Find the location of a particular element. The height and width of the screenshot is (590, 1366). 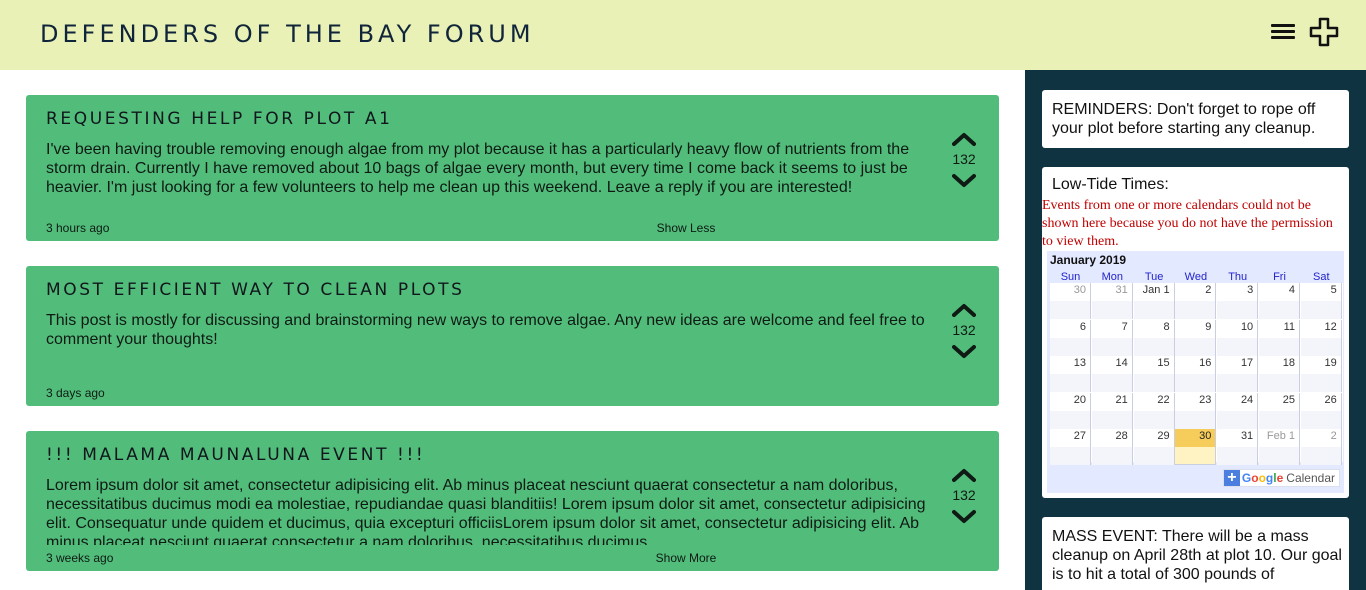

calendar-day-cell: 28 is located at coordinates (1112, 447).